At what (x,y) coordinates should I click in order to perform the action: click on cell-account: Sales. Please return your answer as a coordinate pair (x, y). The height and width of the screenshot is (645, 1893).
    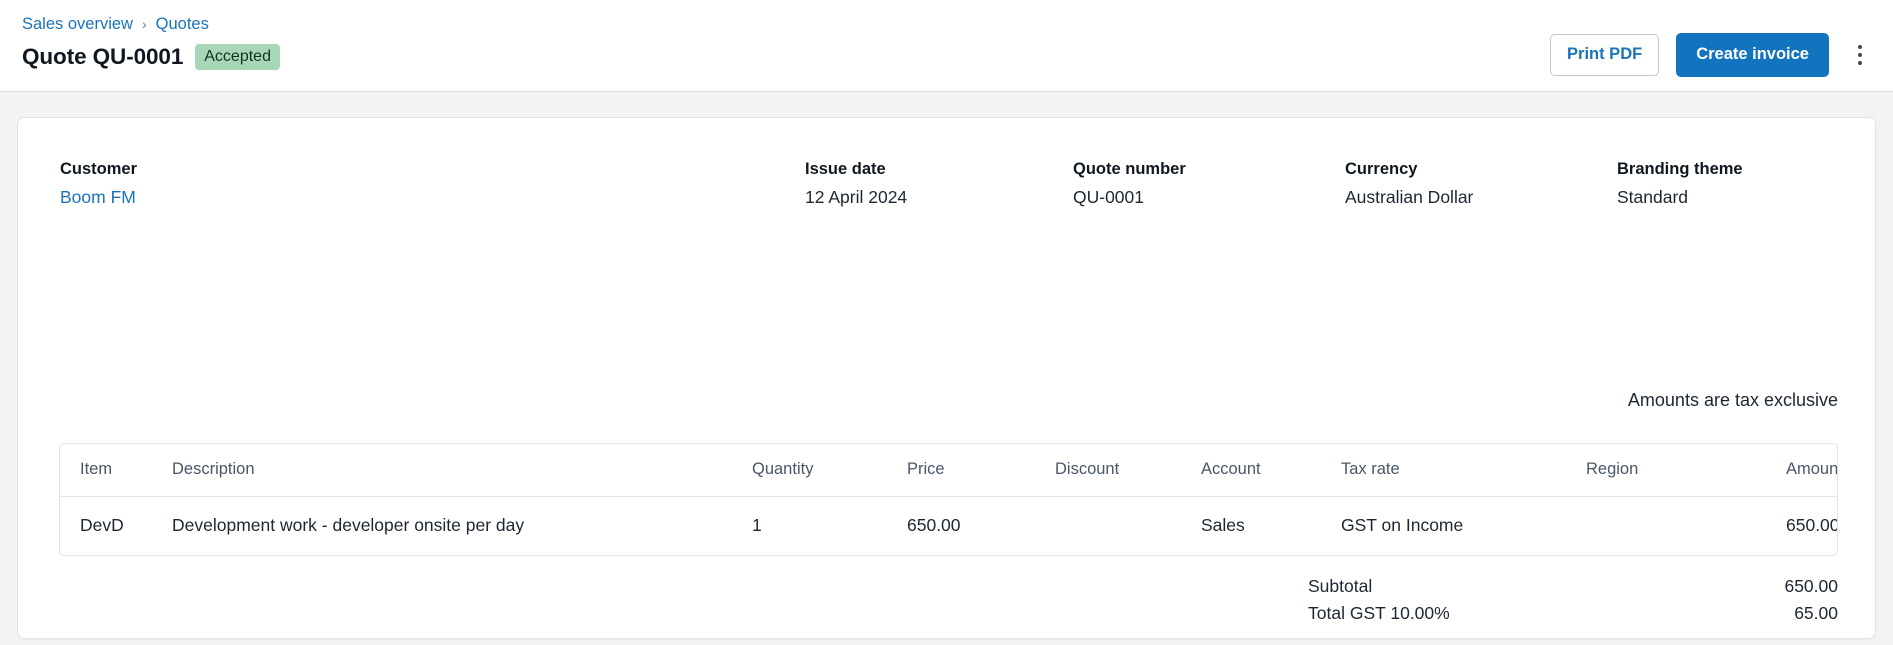
    Looking at the image, I should click on (1271, 525).